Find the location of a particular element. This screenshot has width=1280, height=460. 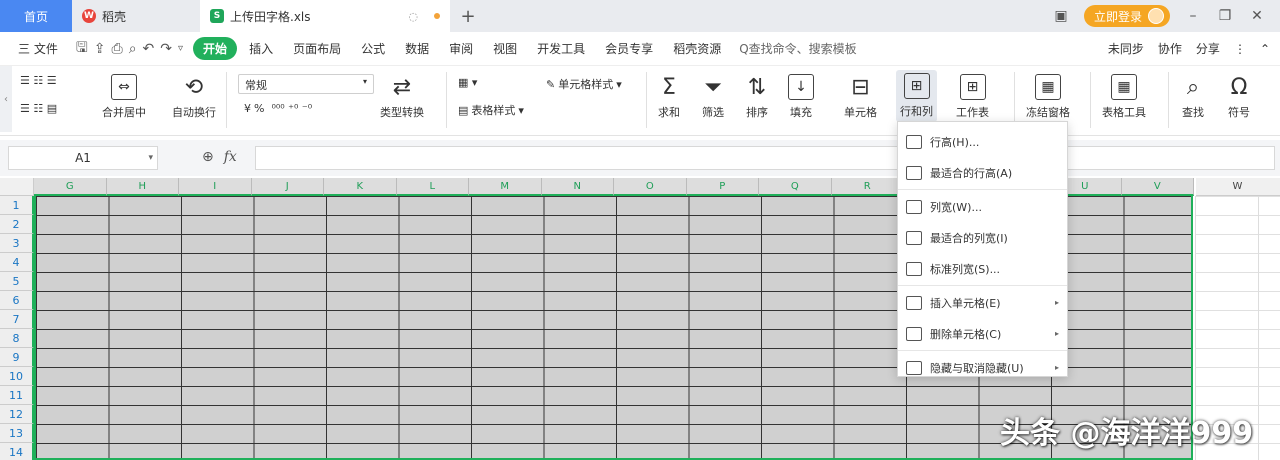

menu-resources: 稻壳资源 is located at coordinates (697, 48).